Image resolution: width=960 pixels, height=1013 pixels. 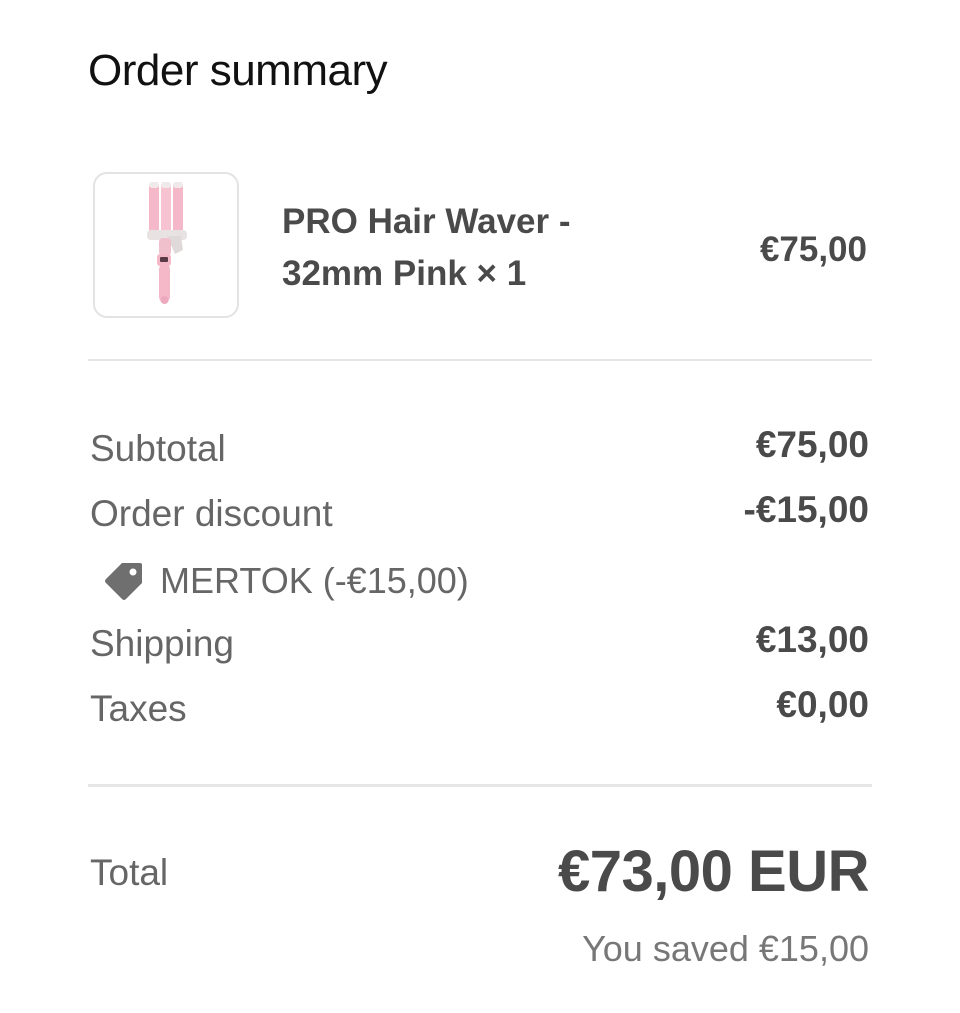 I want to click on total-value: €73,00 EUR, so click(x=713, y=871).